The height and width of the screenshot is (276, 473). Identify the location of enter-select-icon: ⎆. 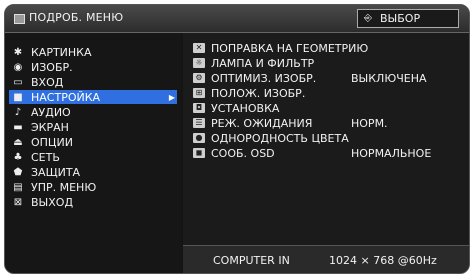
(368, 18).